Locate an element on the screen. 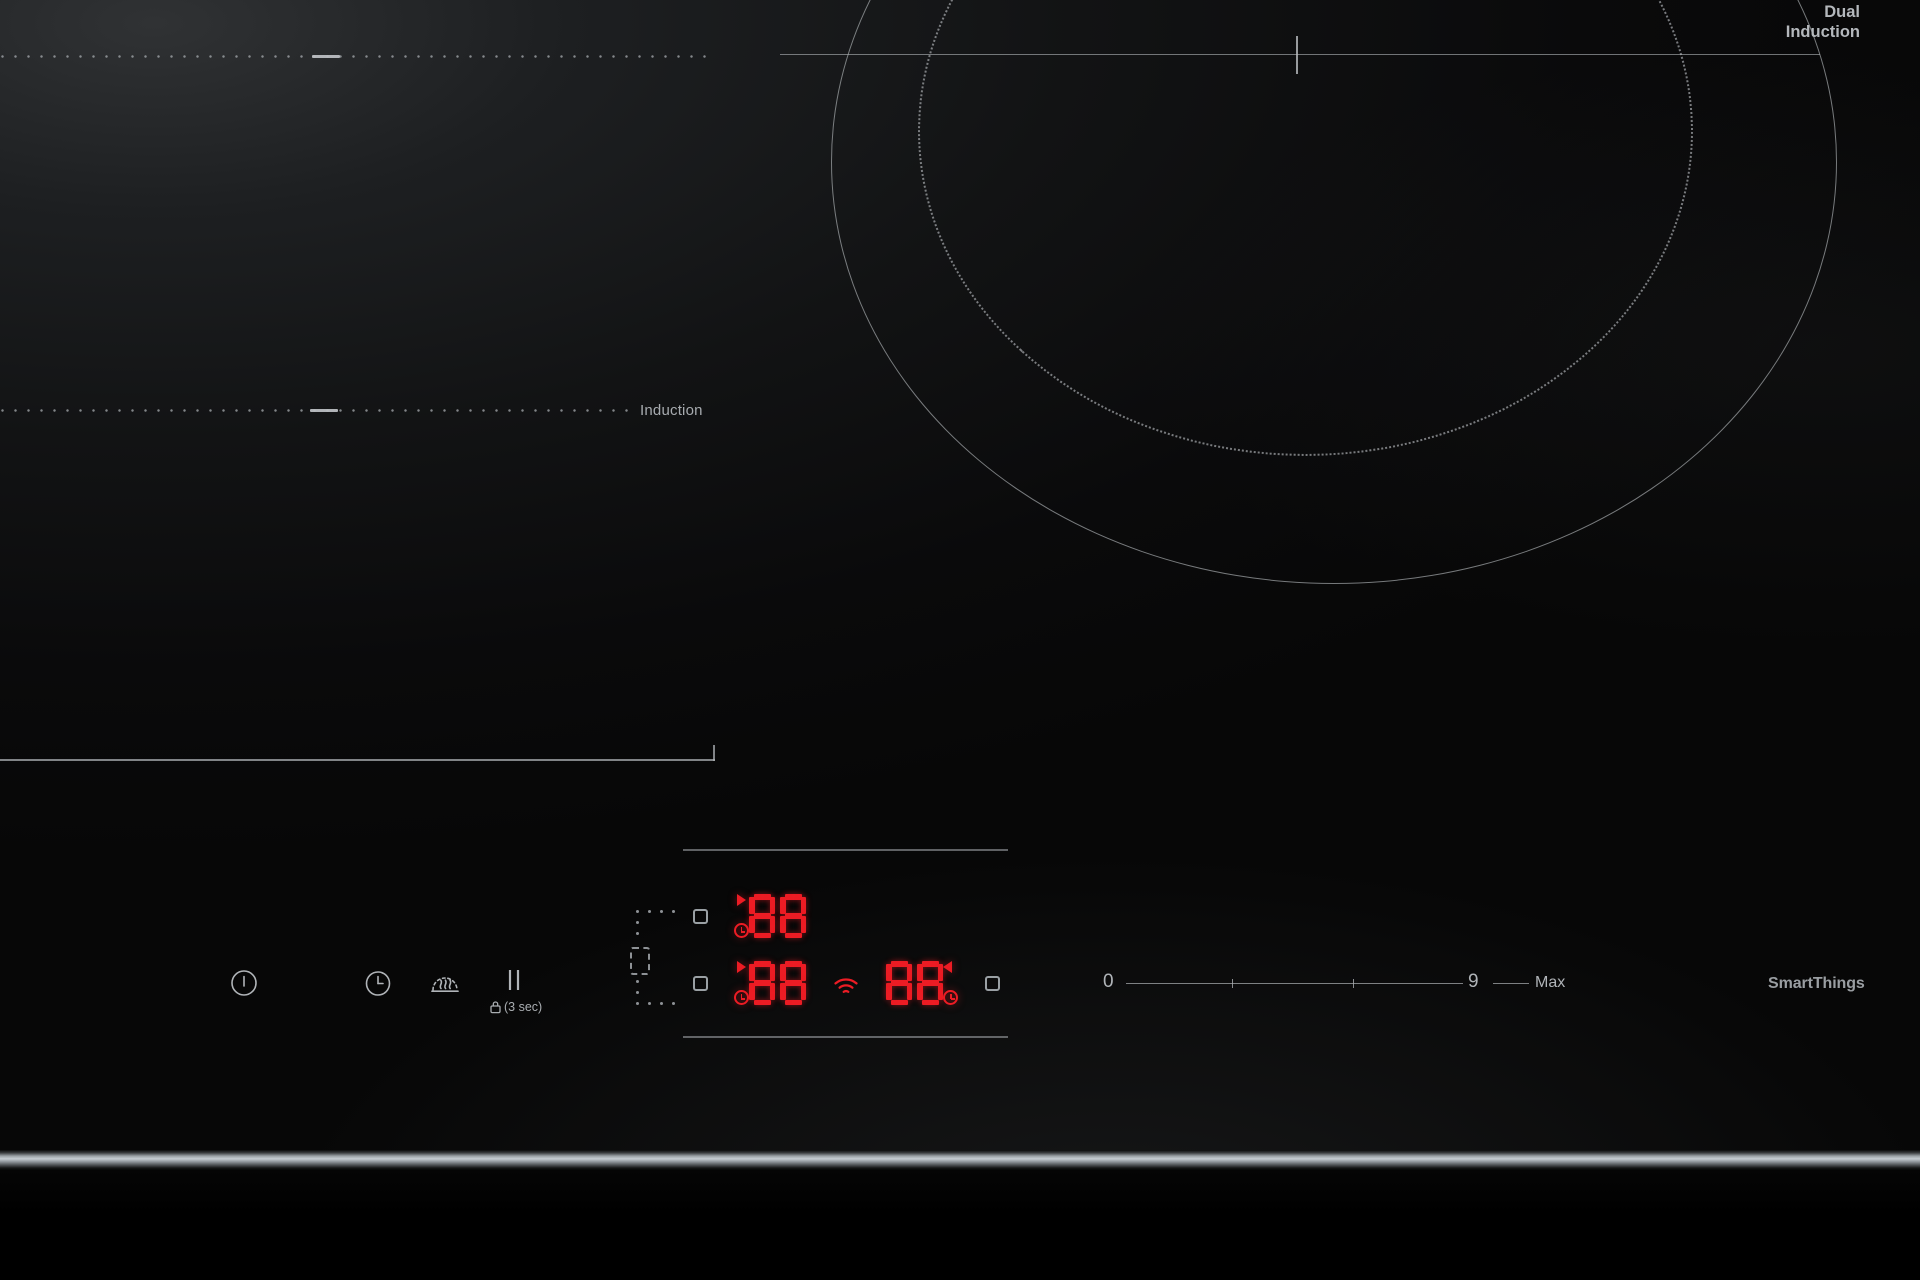 Image resolution: width=1920 pixels, height=1280 pixels. display-front-left is located at coordinates (769, 983).